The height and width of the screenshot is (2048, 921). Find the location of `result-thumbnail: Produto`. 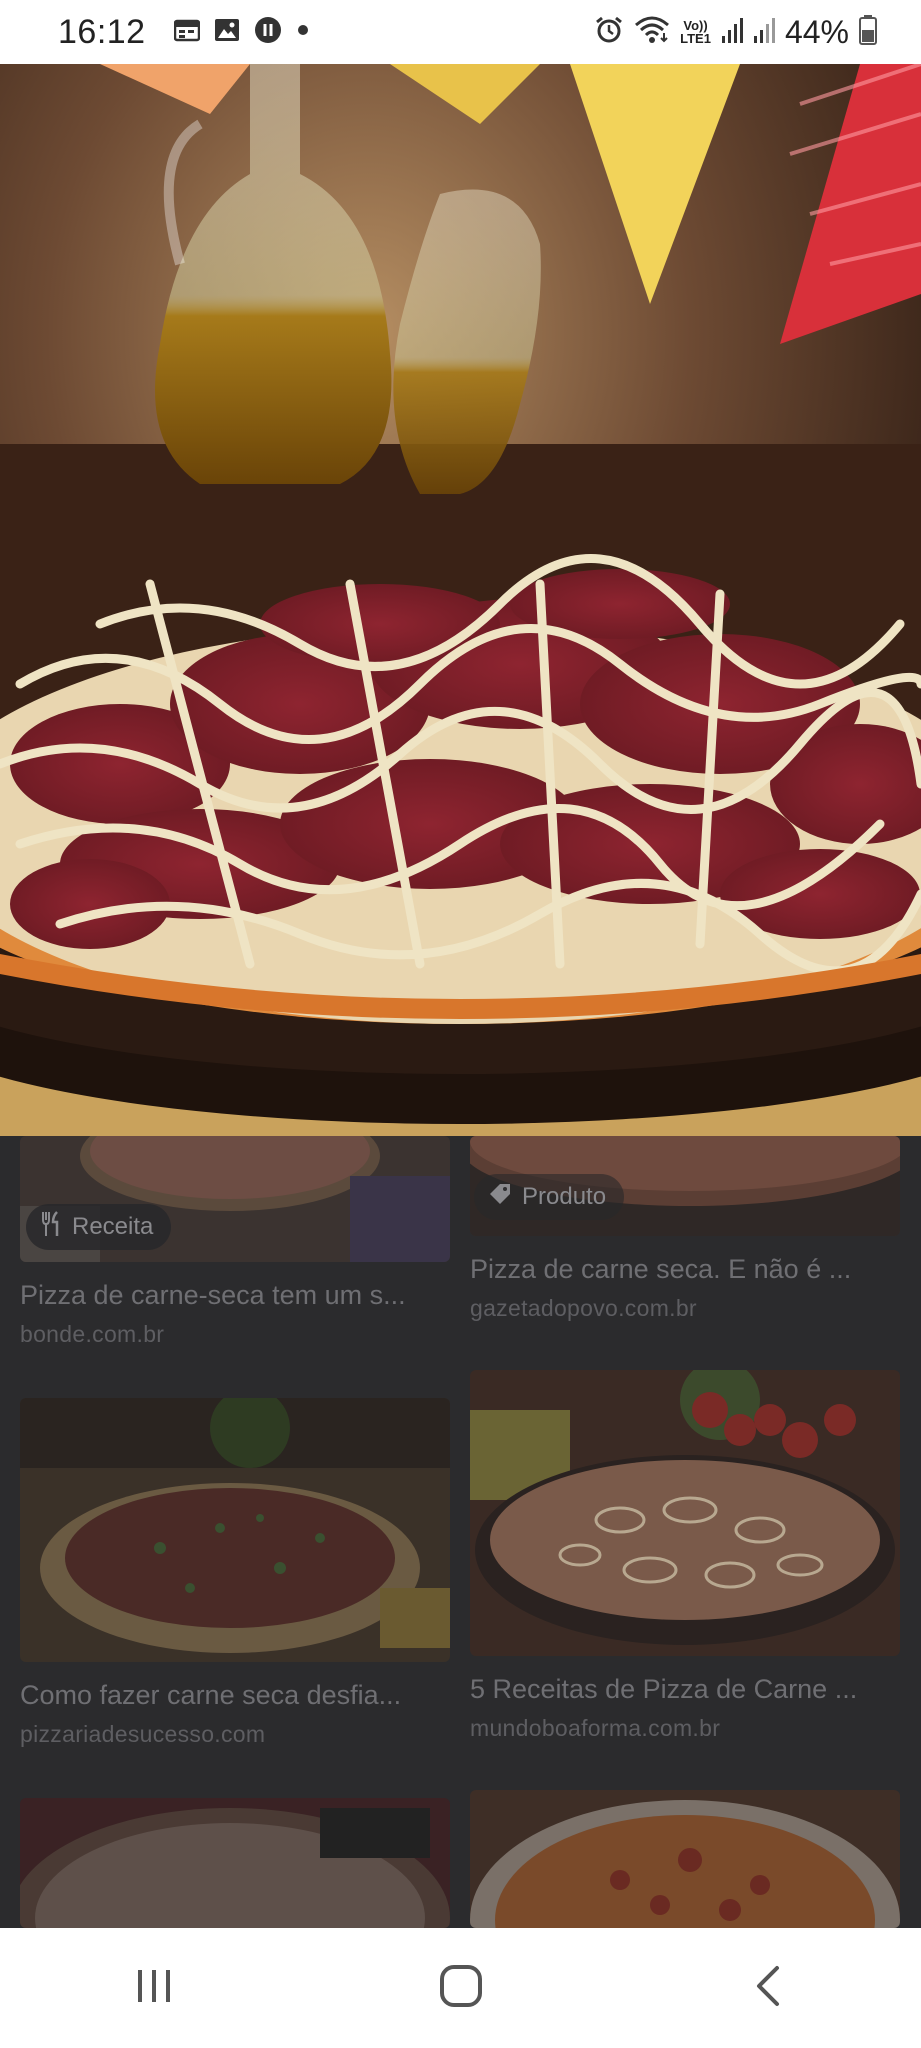

result-thumbnail: Produto is located at coordinates (685, 1186).